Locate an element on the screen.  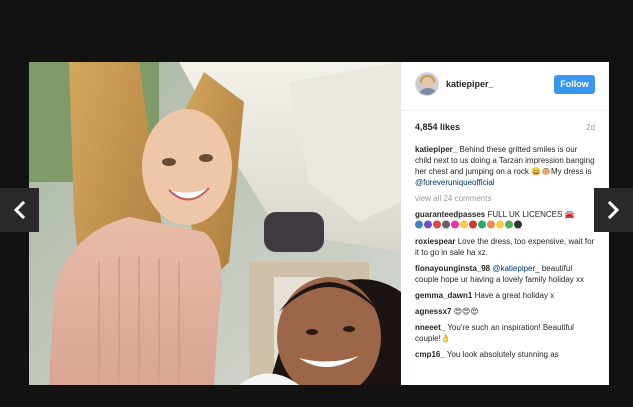
avatar-body is located at coordinates (428, 91).